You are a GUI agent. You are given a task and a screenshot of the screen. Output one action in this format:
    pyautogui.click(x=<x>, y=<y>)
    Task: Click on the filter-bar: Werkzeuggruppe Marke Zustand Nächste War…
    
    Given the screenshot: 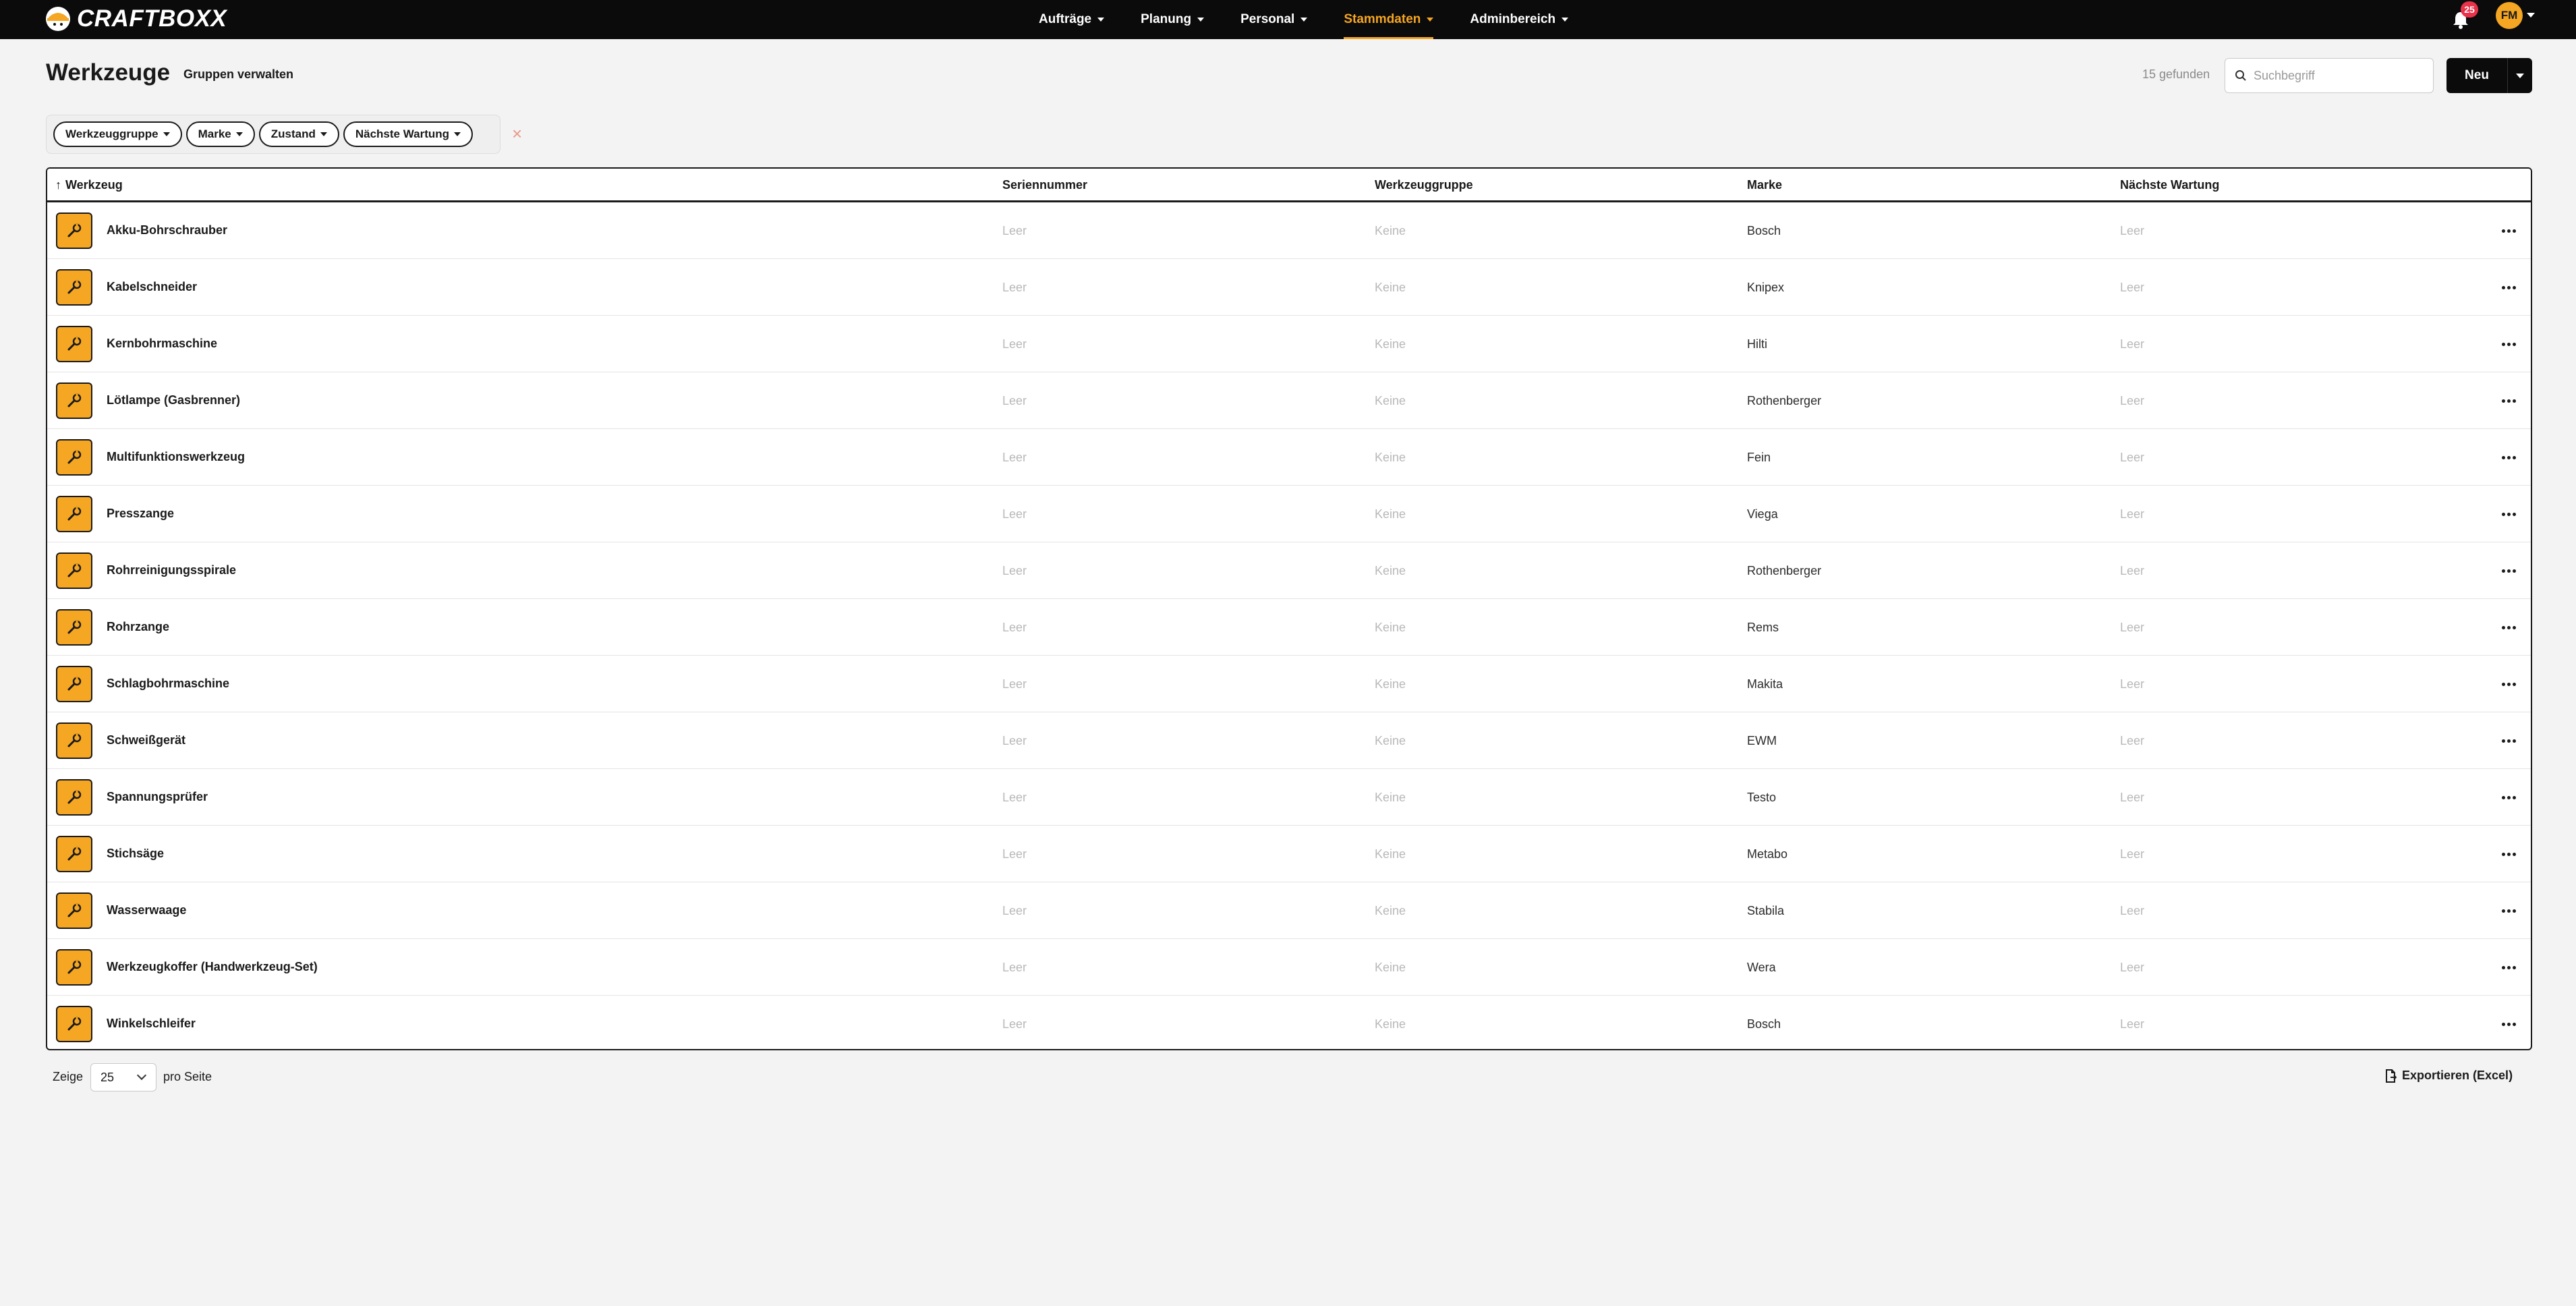 What is the action you would take?
    pyautogui.click(x=273, y=134)
    